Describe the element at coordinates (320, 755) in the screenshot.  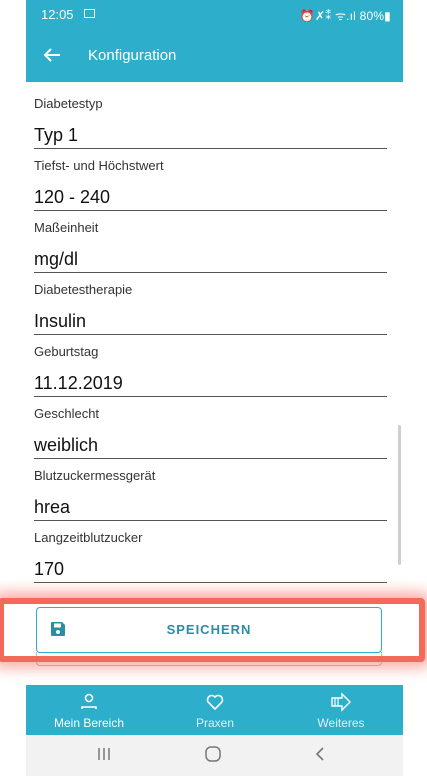
I see `back-icon` at that location.